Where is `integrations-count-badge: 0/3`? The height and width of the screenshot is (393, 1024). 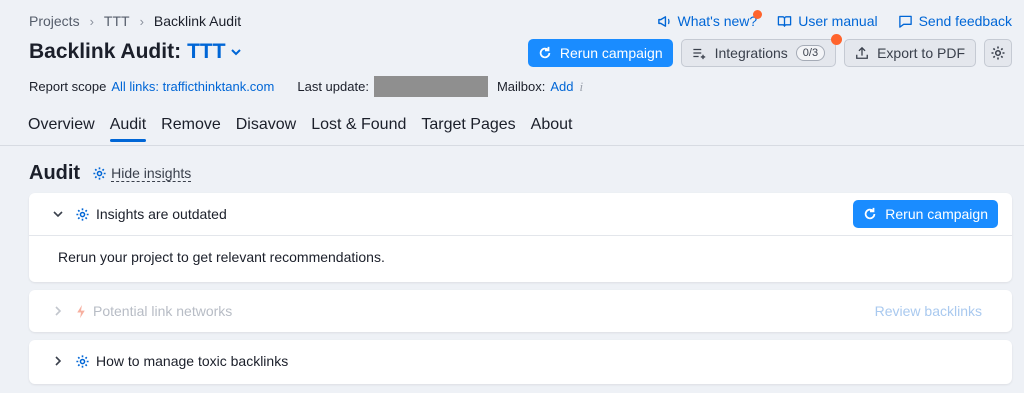 integrations-count-badge: 0/3 is located at coordinates (810, 53).